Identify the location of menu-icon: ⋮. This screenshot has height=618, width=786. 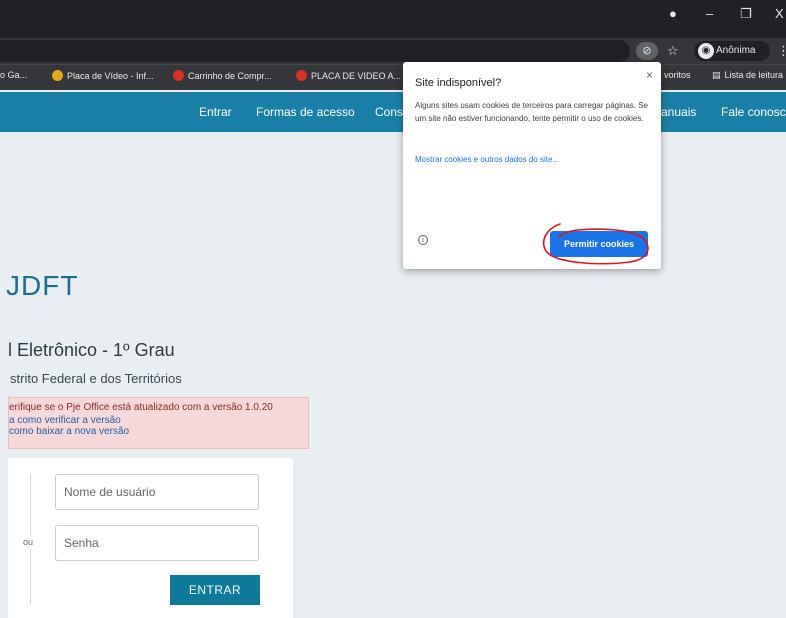
(781, 51).